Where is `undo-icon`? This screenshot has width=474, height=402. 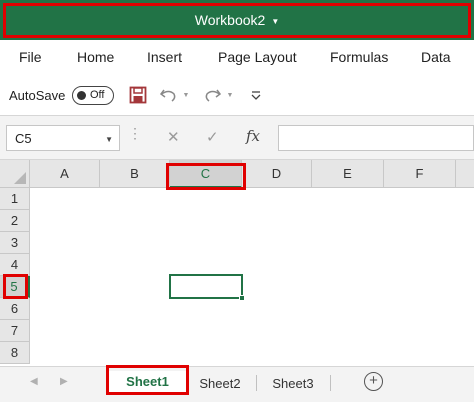
undo-icon is located at coordinates (169, 95).